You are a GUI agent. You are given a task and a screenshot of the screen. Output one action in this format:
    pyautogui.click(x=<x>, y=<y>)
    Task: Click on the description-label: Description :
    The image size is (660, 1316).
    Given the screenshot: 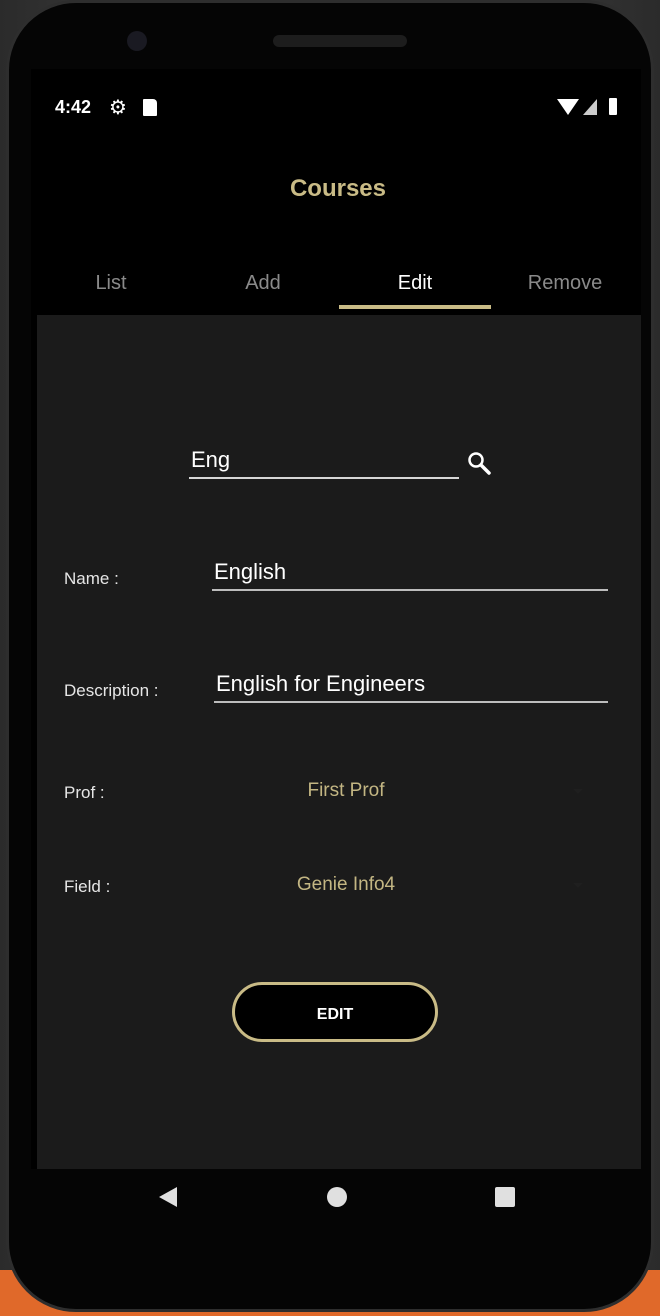 What is the action you would take?
    pyautogui.click(x=111, y=690)
    